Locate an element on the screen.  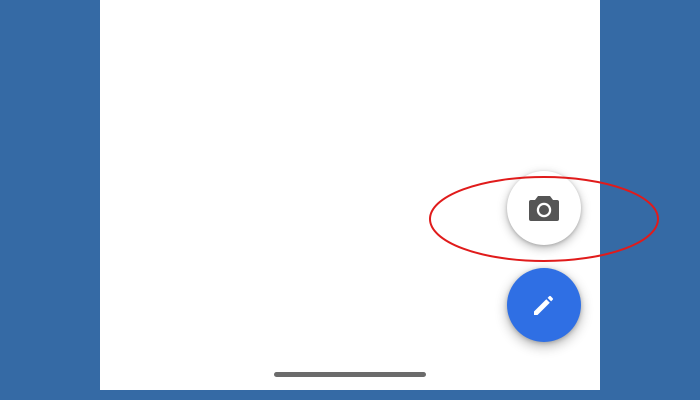
compose-fab-button is located at coordinates (544, 305).